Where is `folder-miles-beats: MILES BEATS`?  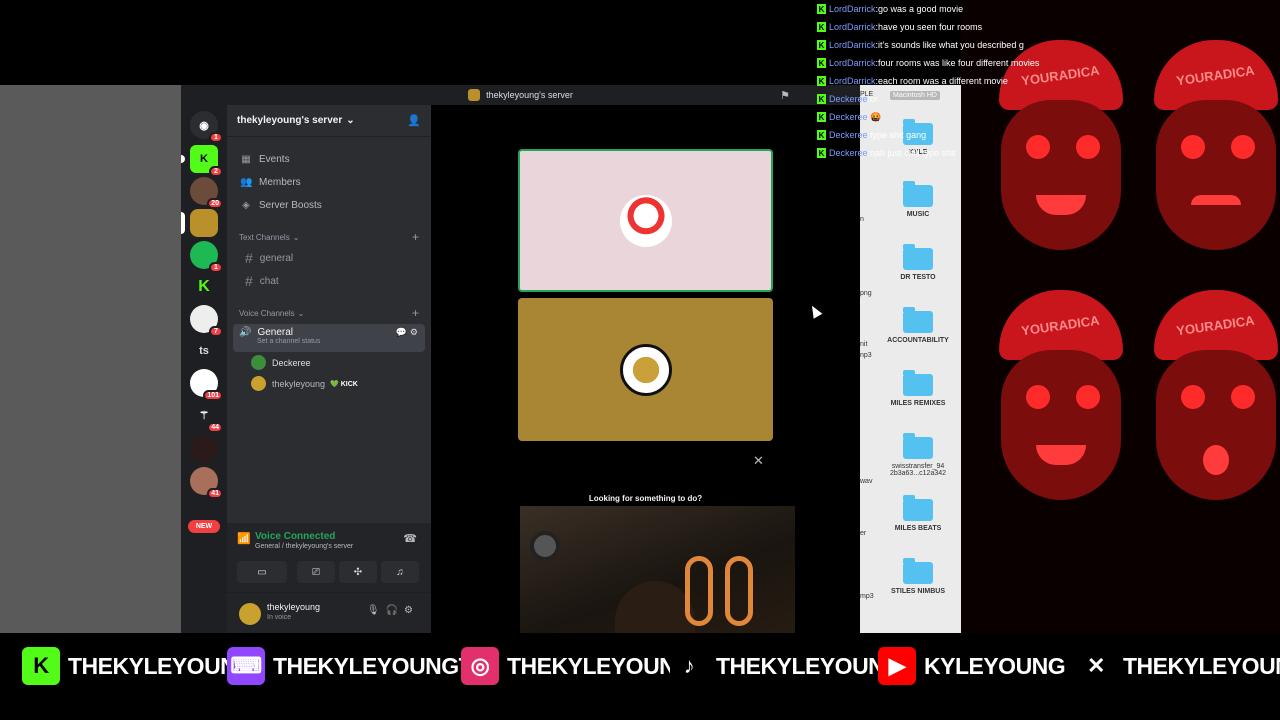 folder-miles-beats: MILES BEATS is located at coordinates (918, 513).